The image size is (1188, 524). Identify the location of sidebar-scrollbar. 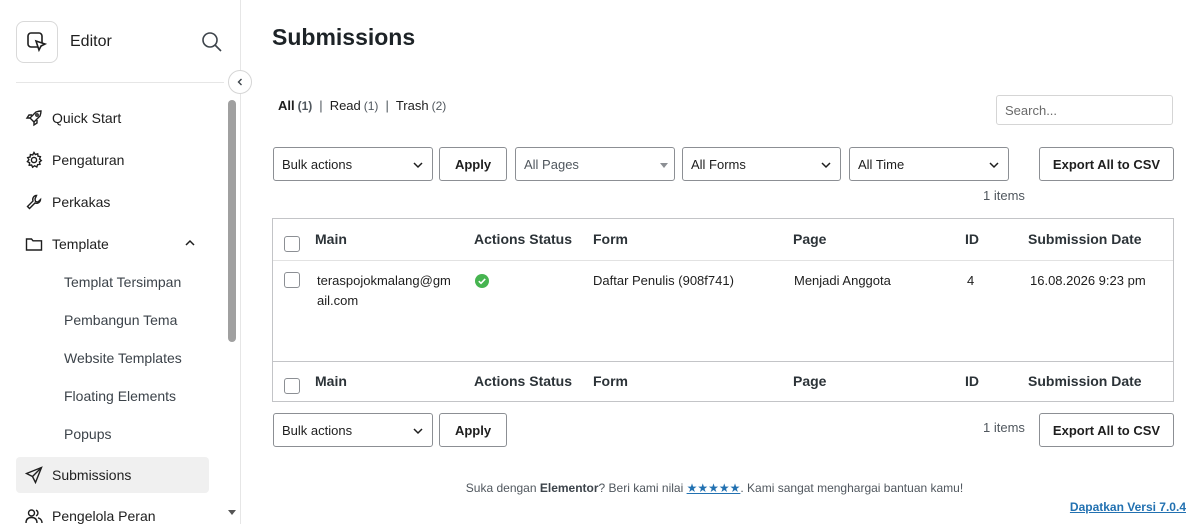
(232, 221).